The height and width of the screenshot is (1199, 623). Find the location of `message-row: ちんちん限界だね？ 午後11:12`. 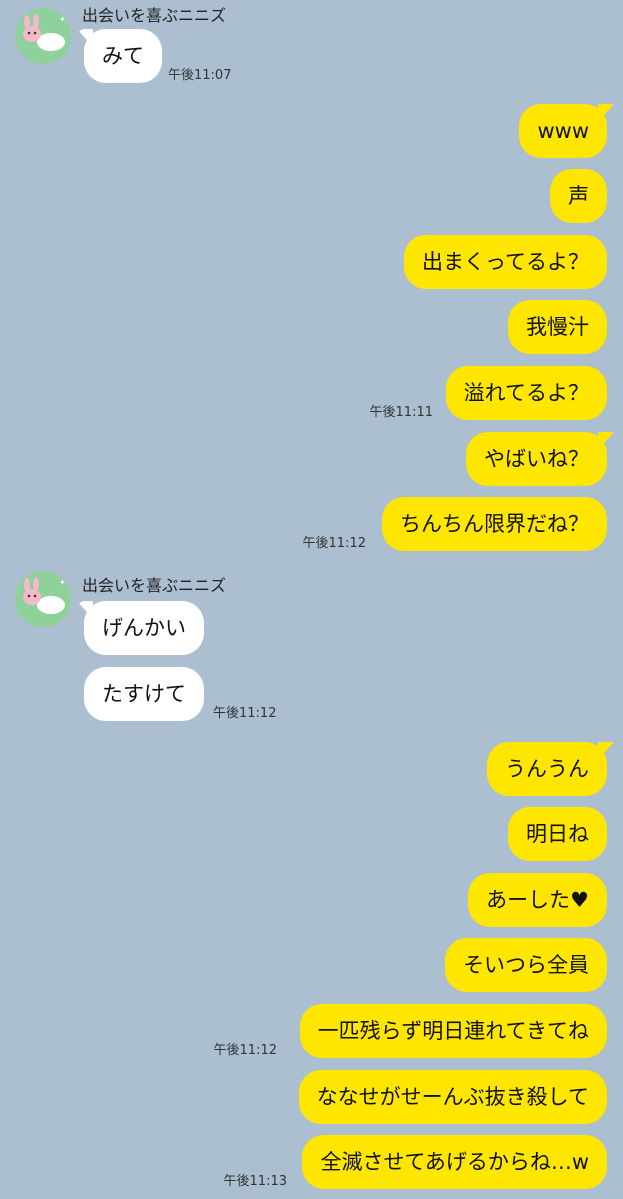

message-row: ちんちん限界だね？ 午後11:12 is located at coordinates (311, 524).